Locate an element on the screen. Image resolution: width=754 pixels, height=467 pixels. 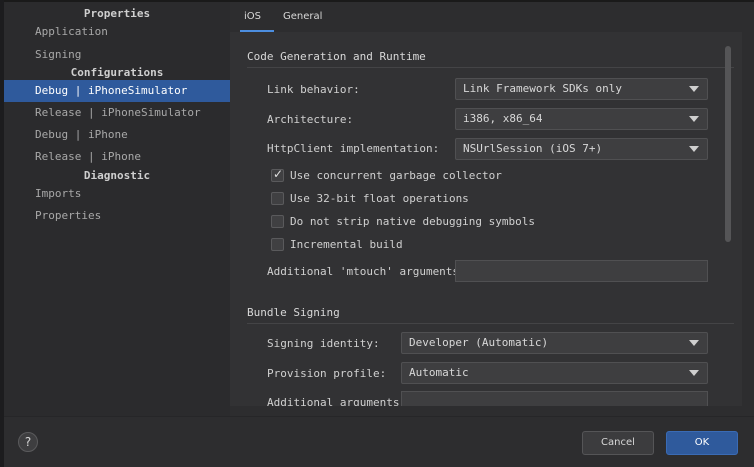
sidebar-header-configurations: Configurations is located at coordinates (117, 72).